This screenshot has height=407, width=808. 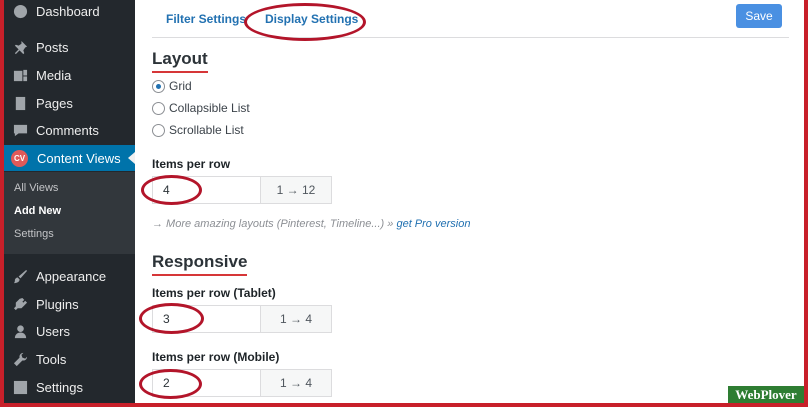 I want to click on wrench-icon, so click(x=20, y=359).